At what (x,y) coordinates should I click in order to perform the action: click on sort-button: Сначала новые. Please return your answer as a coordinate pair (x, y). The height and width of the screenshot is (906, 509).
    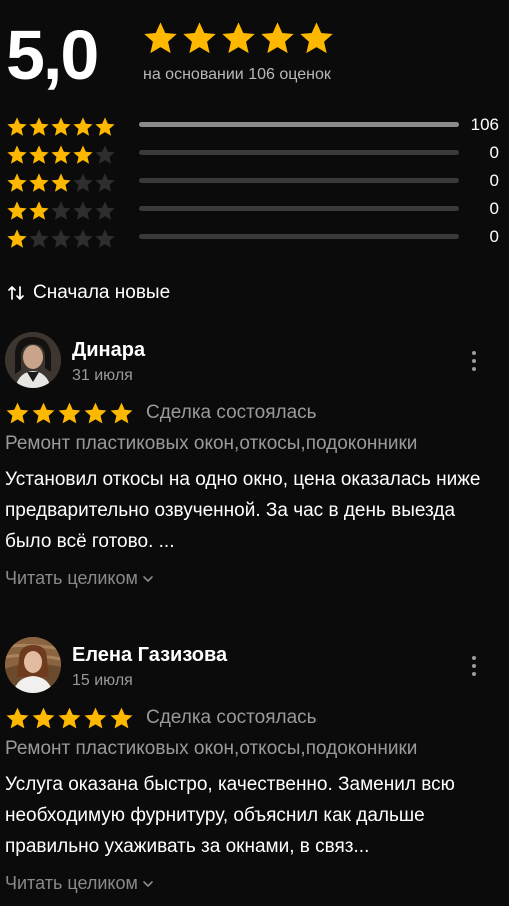
    Looking at the image, I should click on (88, 293).